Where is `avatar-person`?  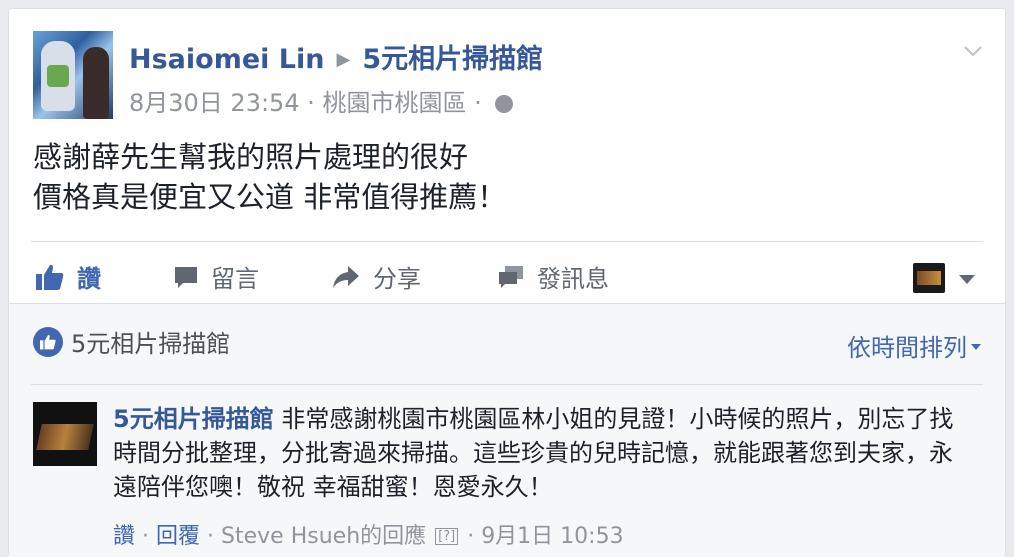 avatar-person is located at coordinates (96, 83).